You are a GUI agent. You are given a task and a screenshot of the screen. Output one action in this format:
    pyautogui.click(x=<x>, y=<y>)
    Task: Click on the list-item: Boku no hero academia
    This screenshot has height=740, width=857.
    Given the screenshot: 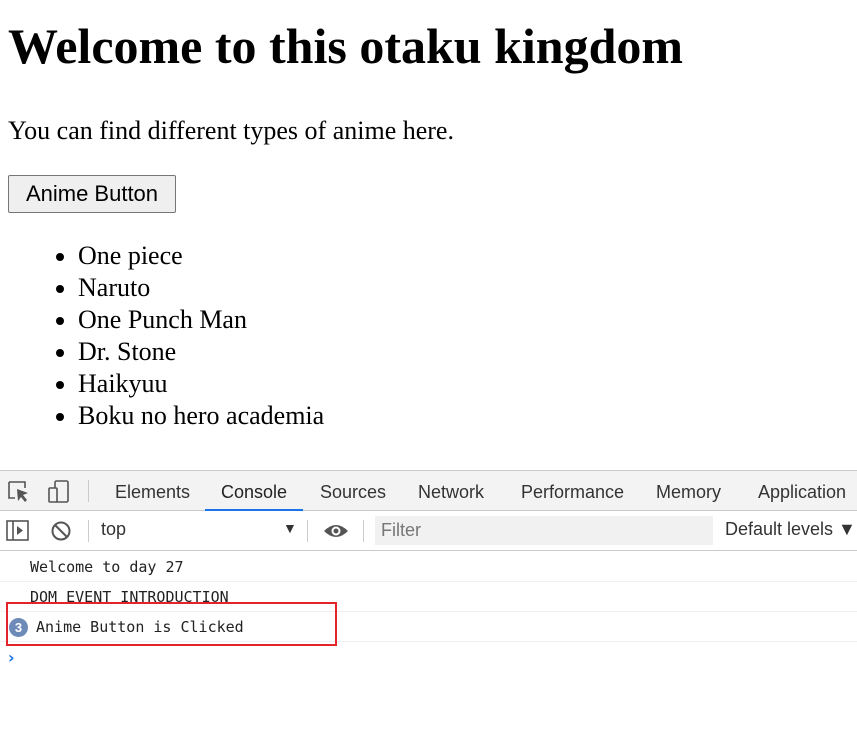 What is the action you would take?
    pyautogui.click(x=201, y=416)
    